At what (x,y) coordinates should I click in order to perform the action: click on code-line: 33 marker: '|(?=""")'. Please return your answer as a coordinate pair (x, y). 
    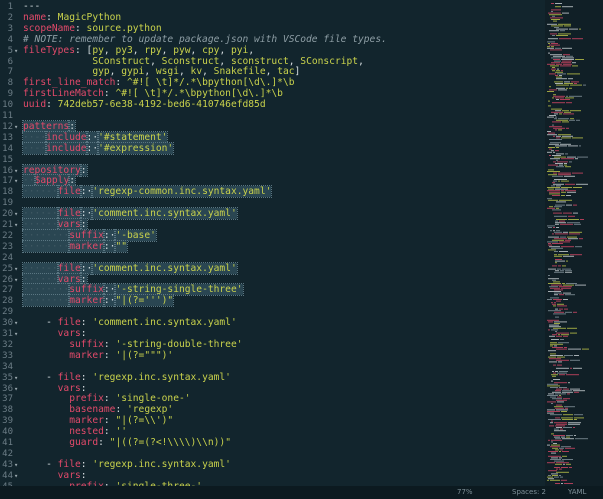
    Looking at the image, I should click on (272, 356).